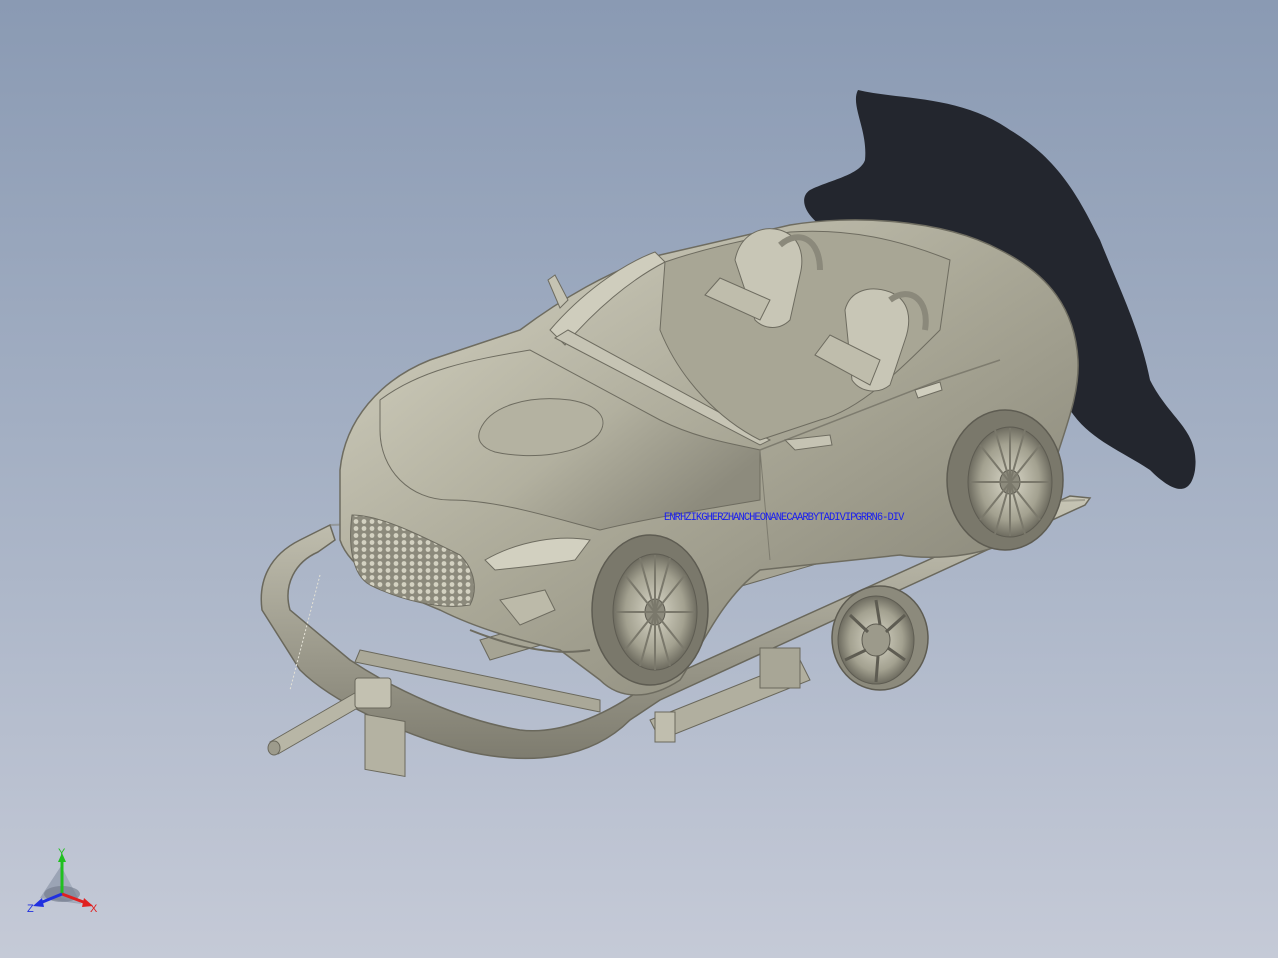 The image size is (1278, 958). I want to click on rear-wheel, so click(1005, 480).